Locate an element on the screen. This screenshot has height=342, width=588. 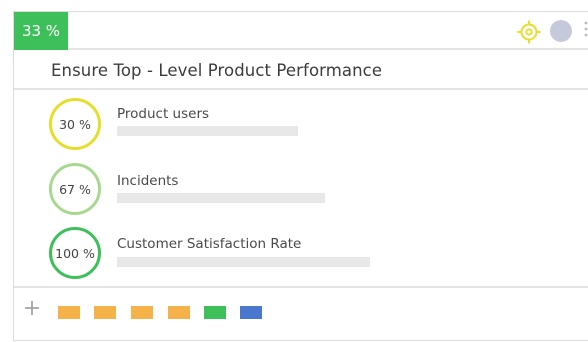
plus-icon is located at coordinates (32, 308).